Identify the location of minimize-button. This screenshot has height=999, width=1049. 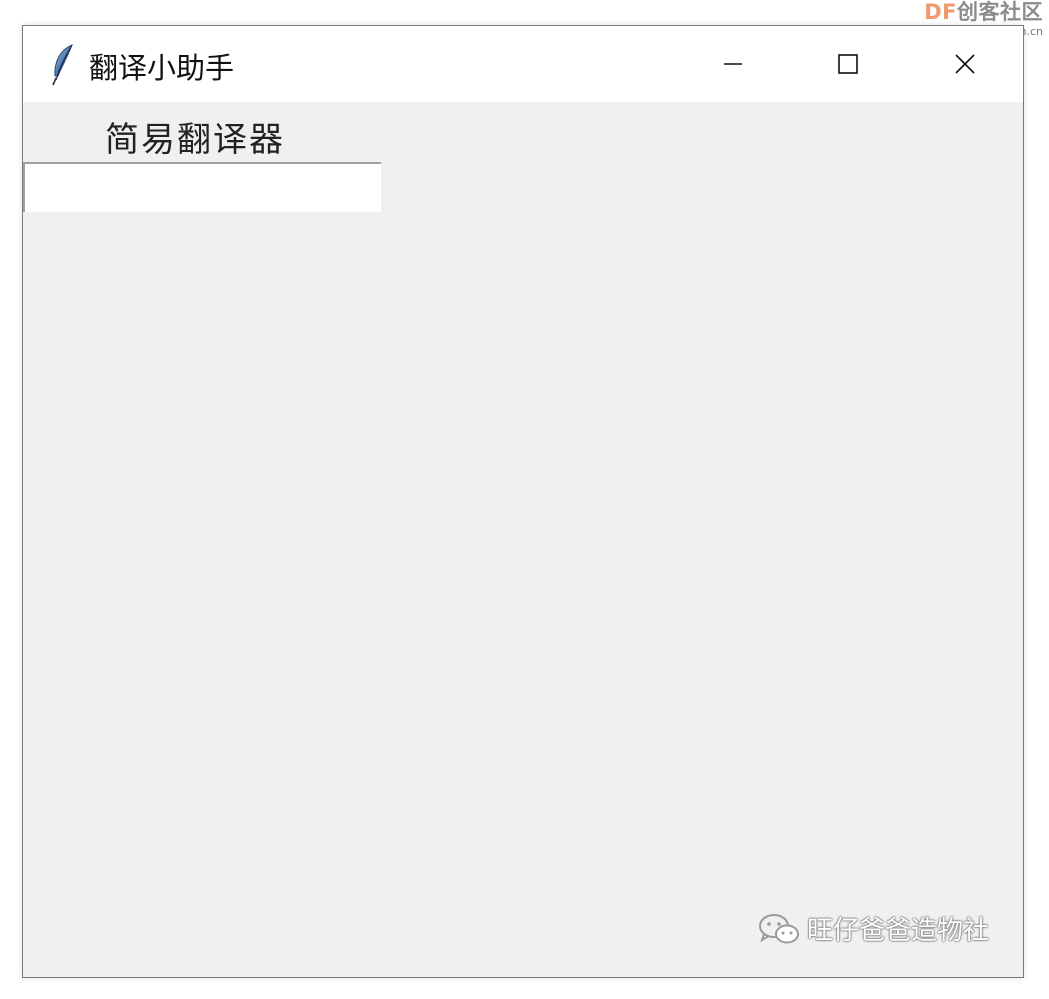
(733, 64).